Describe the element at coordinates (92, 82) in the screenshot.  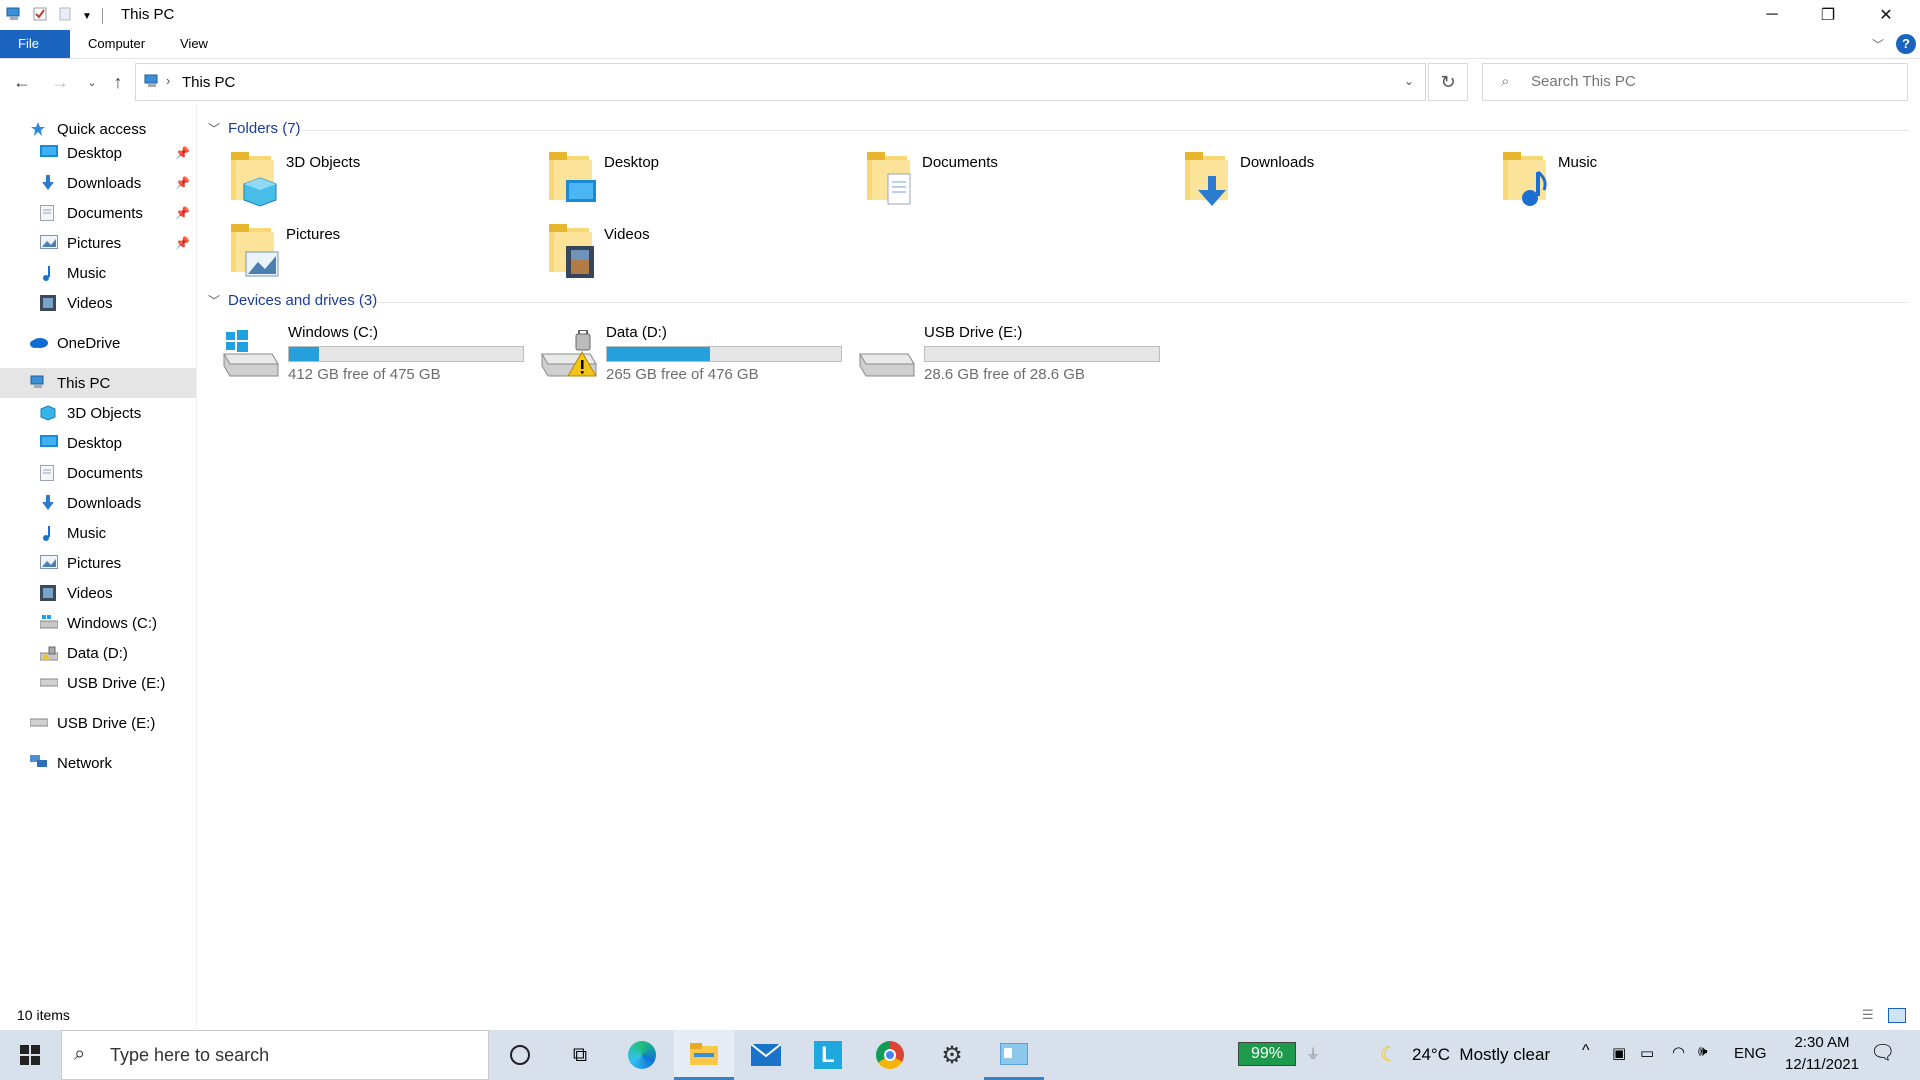
I see `recent-locations-icon: ⌄` at that location.